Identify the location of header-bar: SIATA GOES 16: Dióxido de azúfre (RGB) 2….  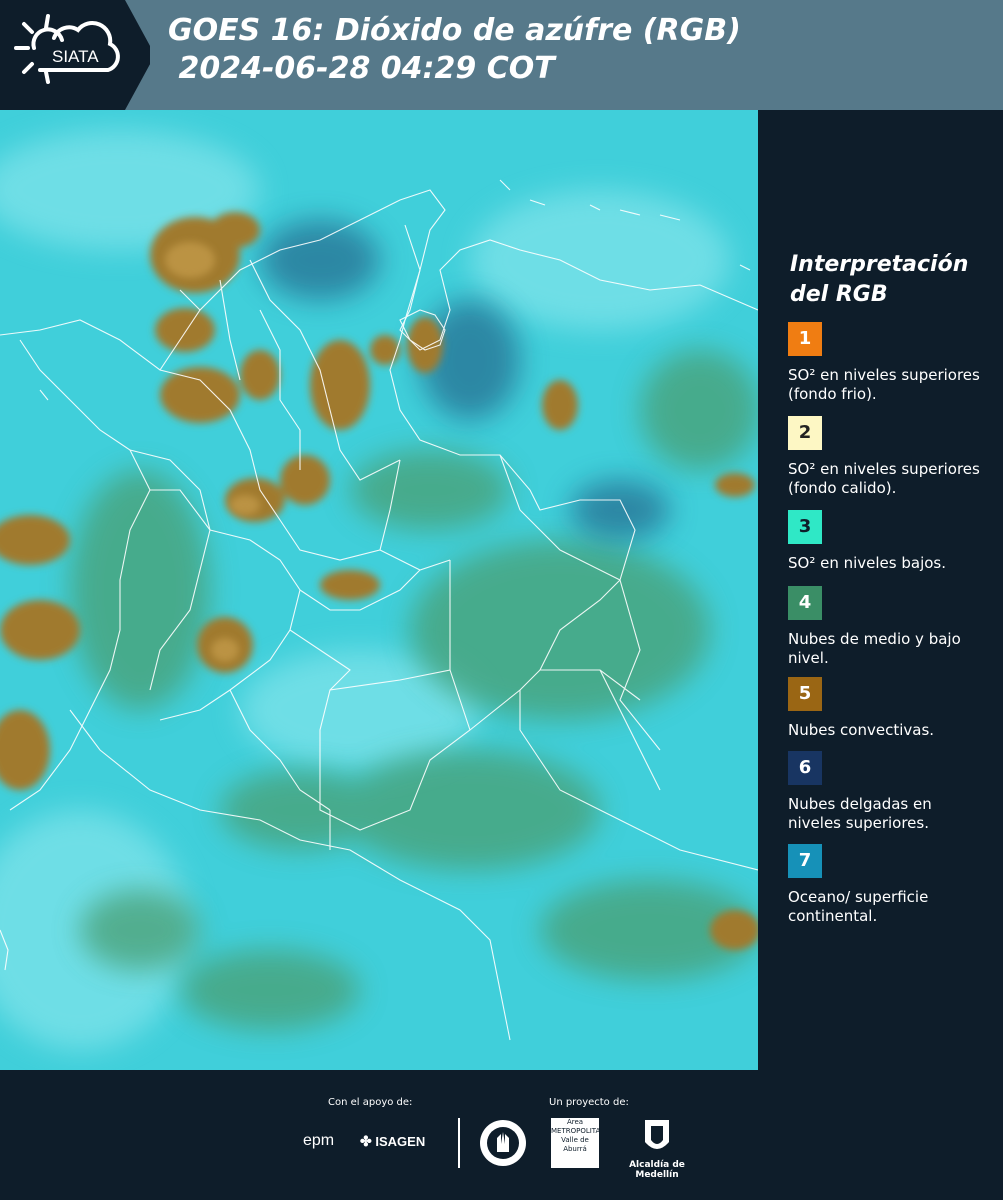
(501, 55).